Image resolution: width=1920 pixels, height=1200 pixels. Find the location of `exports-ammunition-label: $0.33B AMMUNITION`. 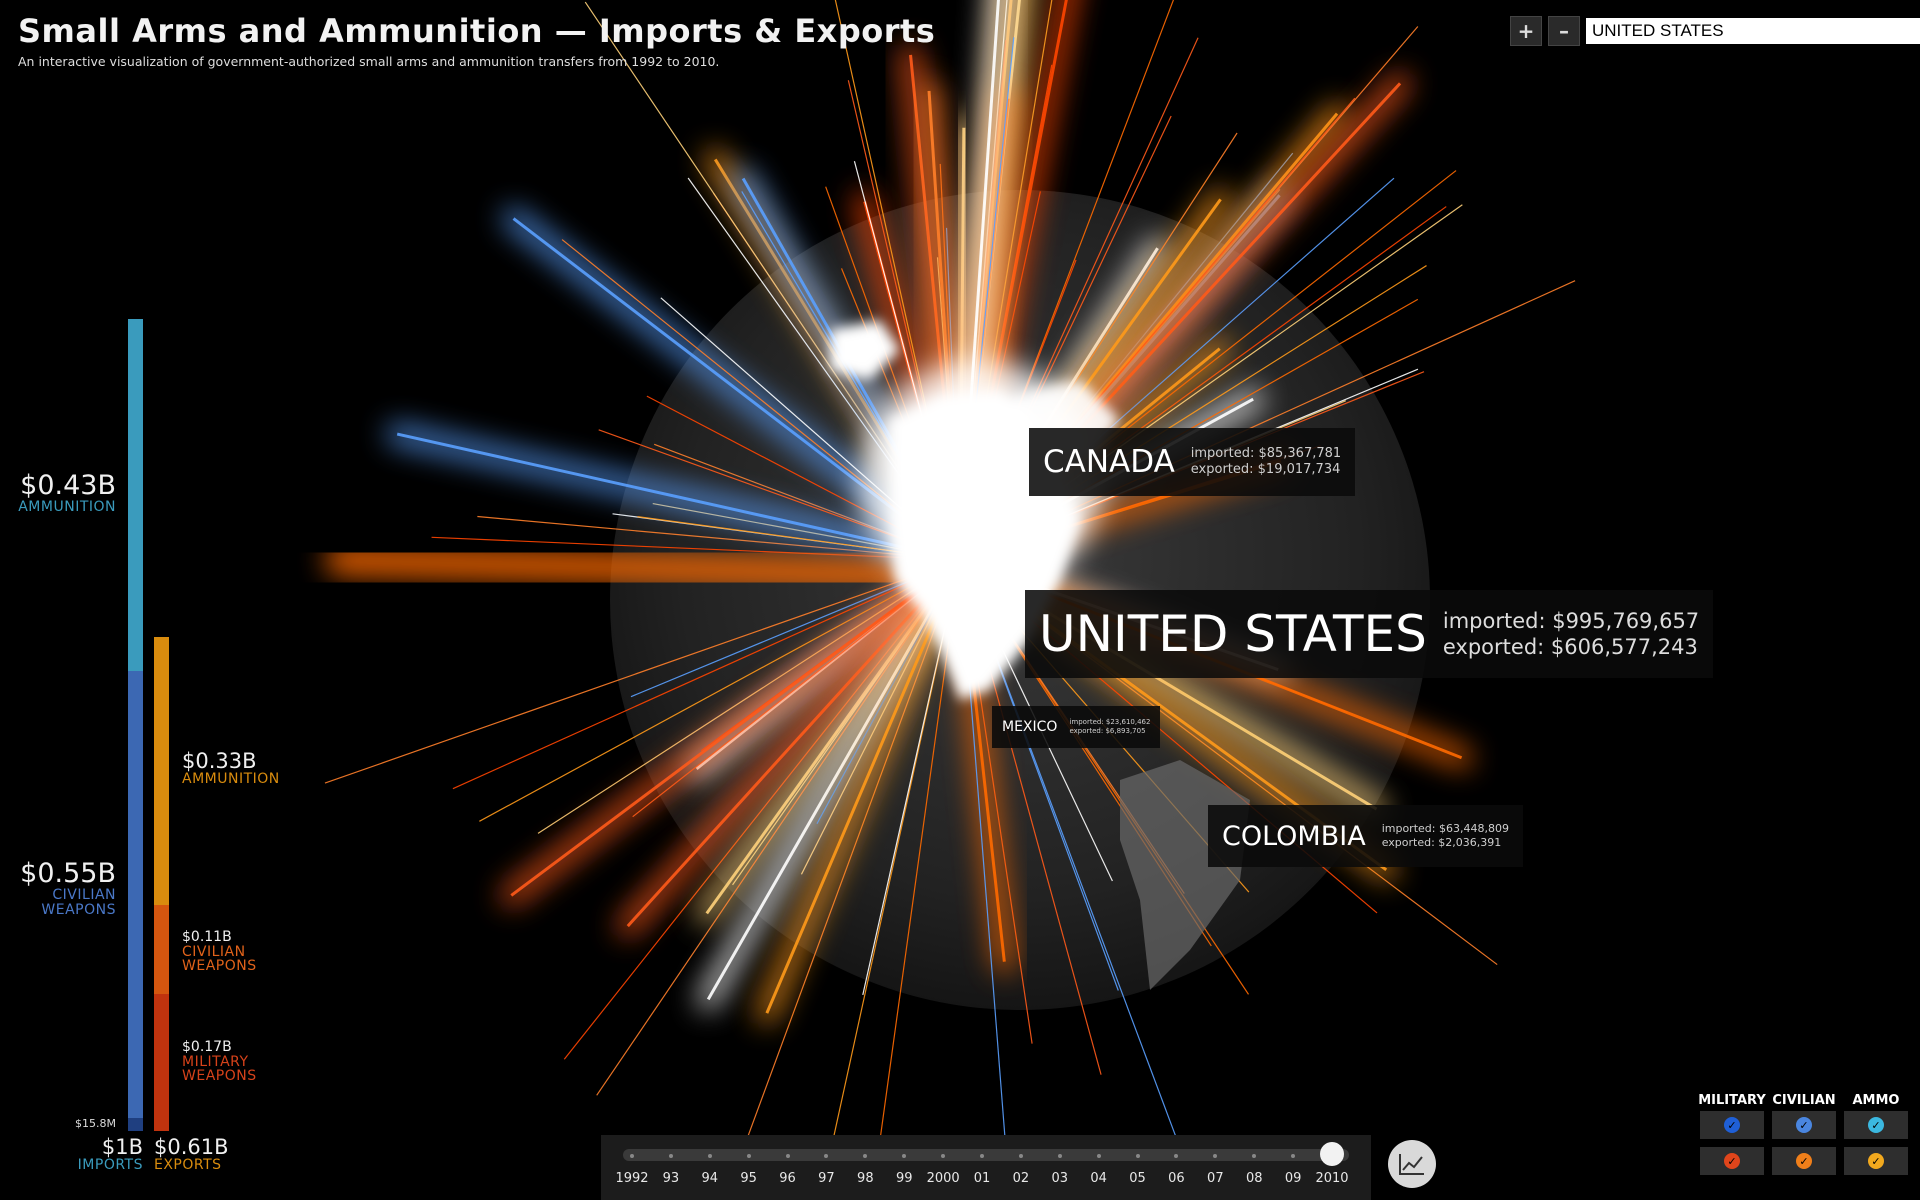

exports-ammunition-label: $0.33B AMMUNITION is located at coordinates (231, 768).